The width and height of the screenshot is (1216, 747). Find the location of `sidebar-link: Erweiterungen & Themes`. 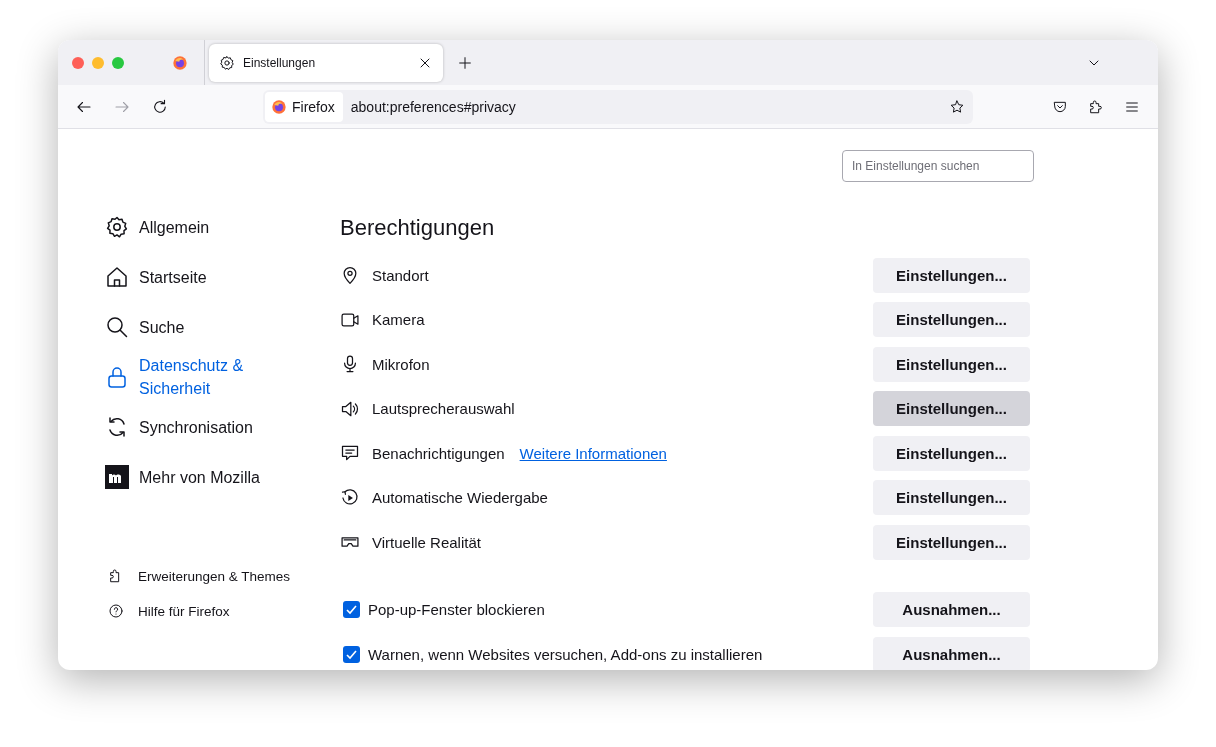

sidebar-link: Erweiterungen & Themes is located at coordinates (224, 576).